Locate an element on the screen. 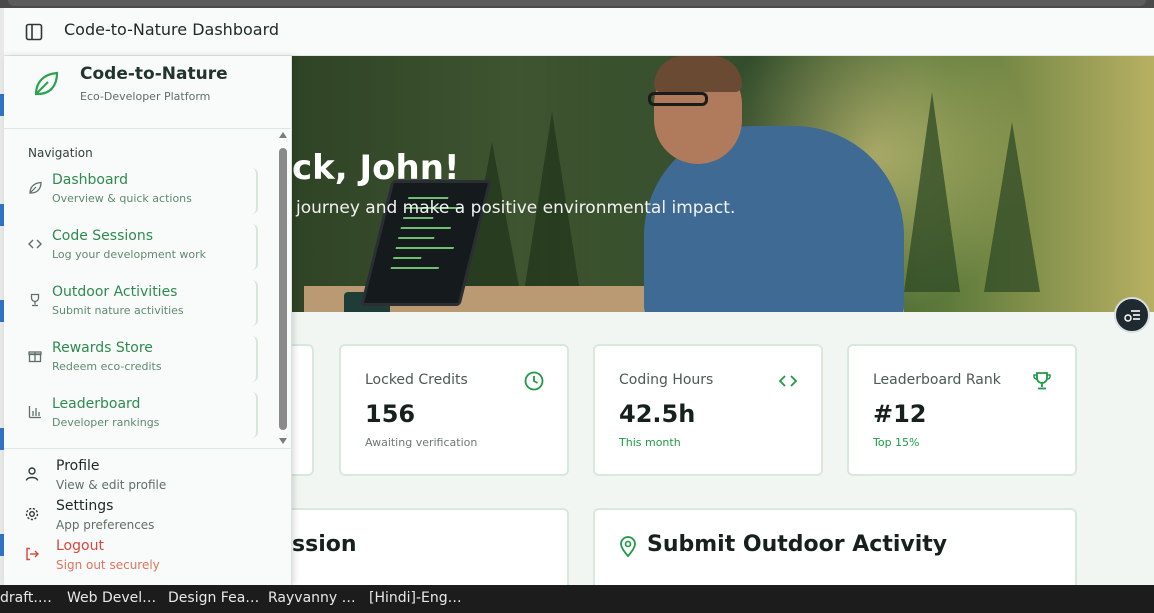 This screenshot has height=613, width=1154. gift-icon is located at coordinates (35, 357).